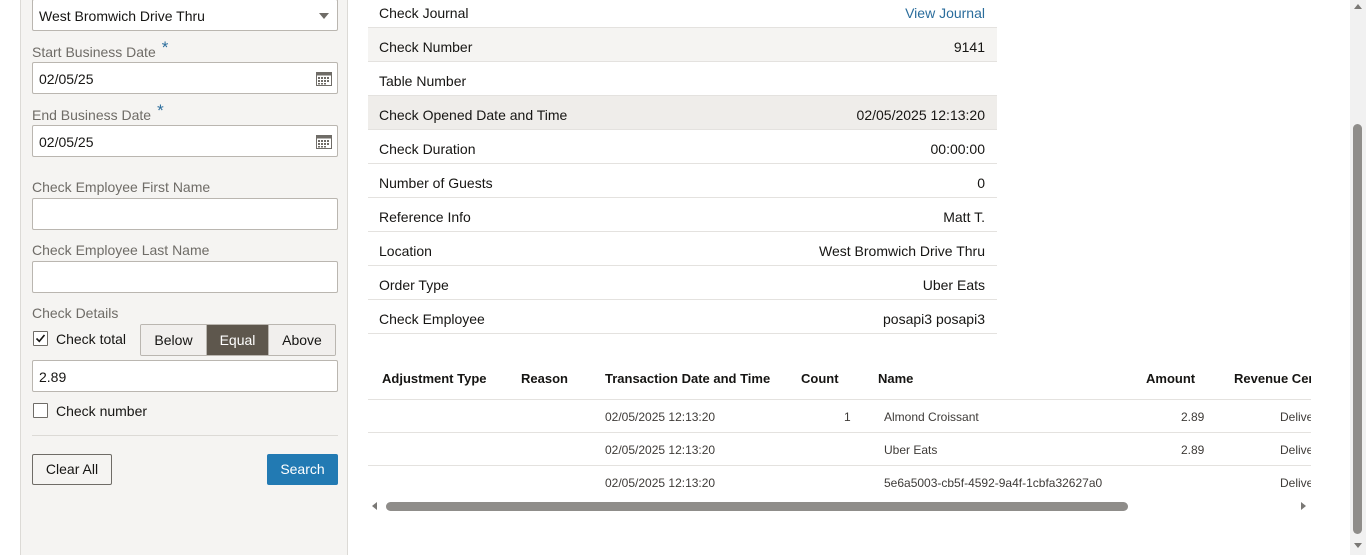 This screenshot has width=1366, height=555. I want to click on compare-segmented-control: Below Equal Above, so click(238, 340).